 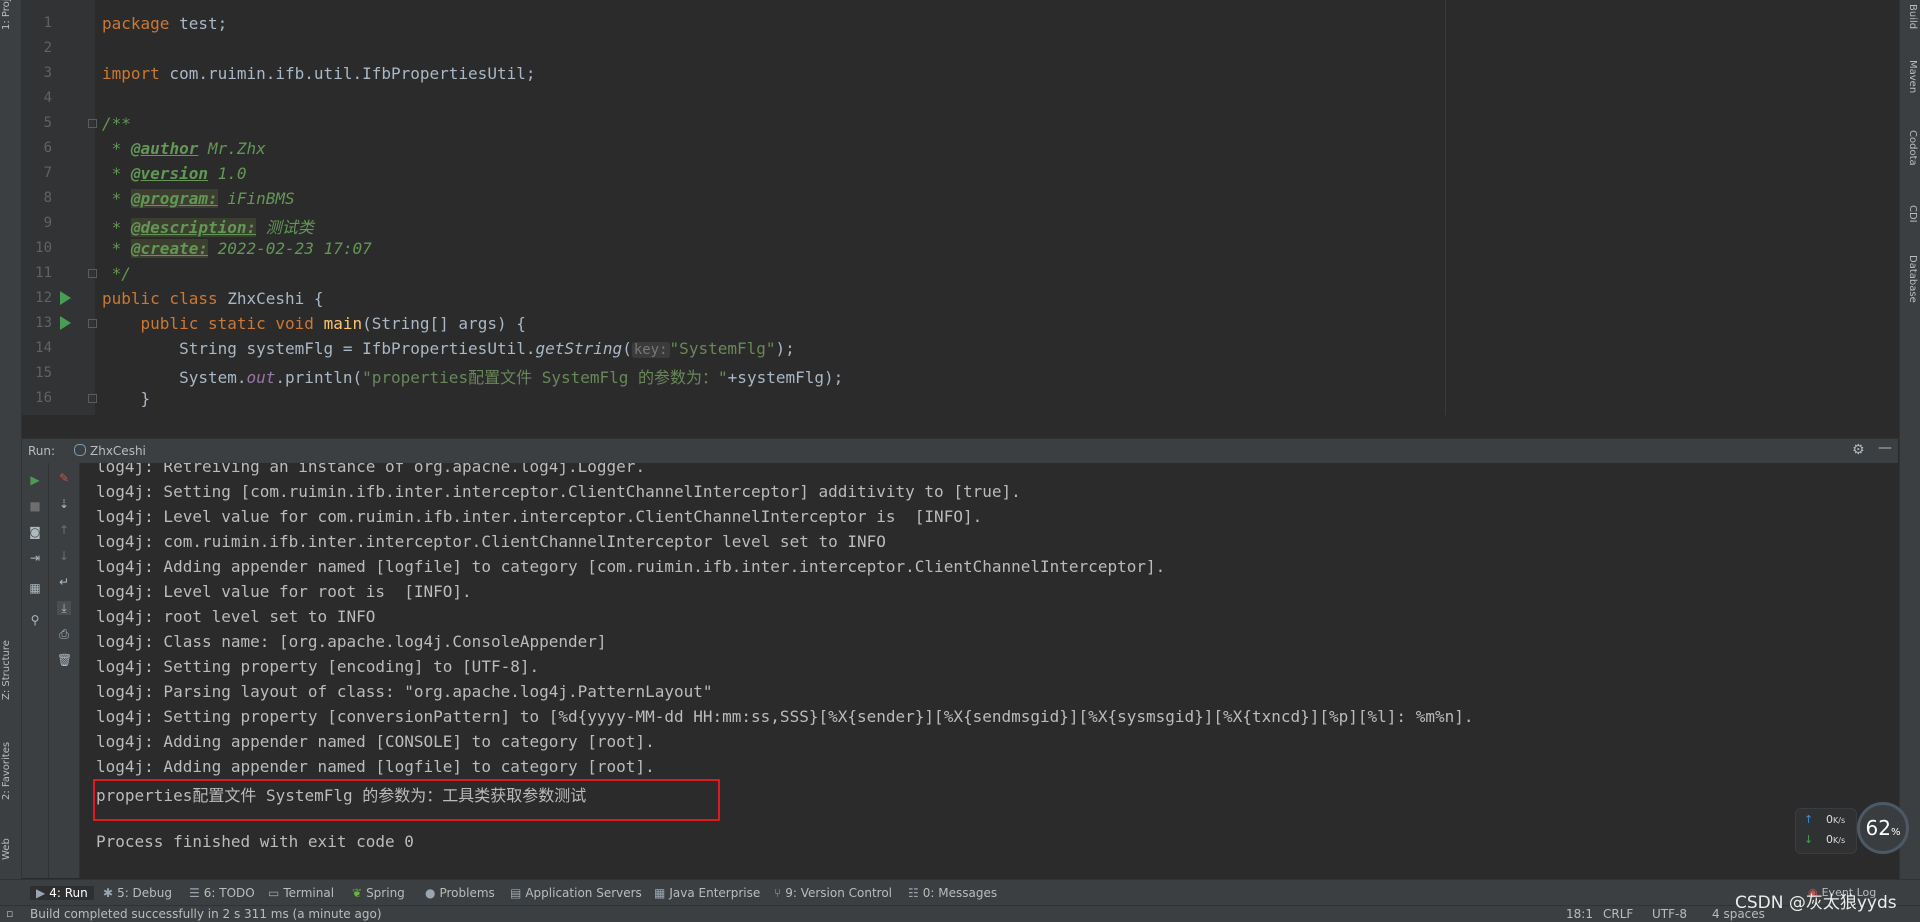 What do you see at coordinates (198, 198) in the screenshot?
I see `code-line: * @program: iFinBMS` at bounding box center [198, 198].